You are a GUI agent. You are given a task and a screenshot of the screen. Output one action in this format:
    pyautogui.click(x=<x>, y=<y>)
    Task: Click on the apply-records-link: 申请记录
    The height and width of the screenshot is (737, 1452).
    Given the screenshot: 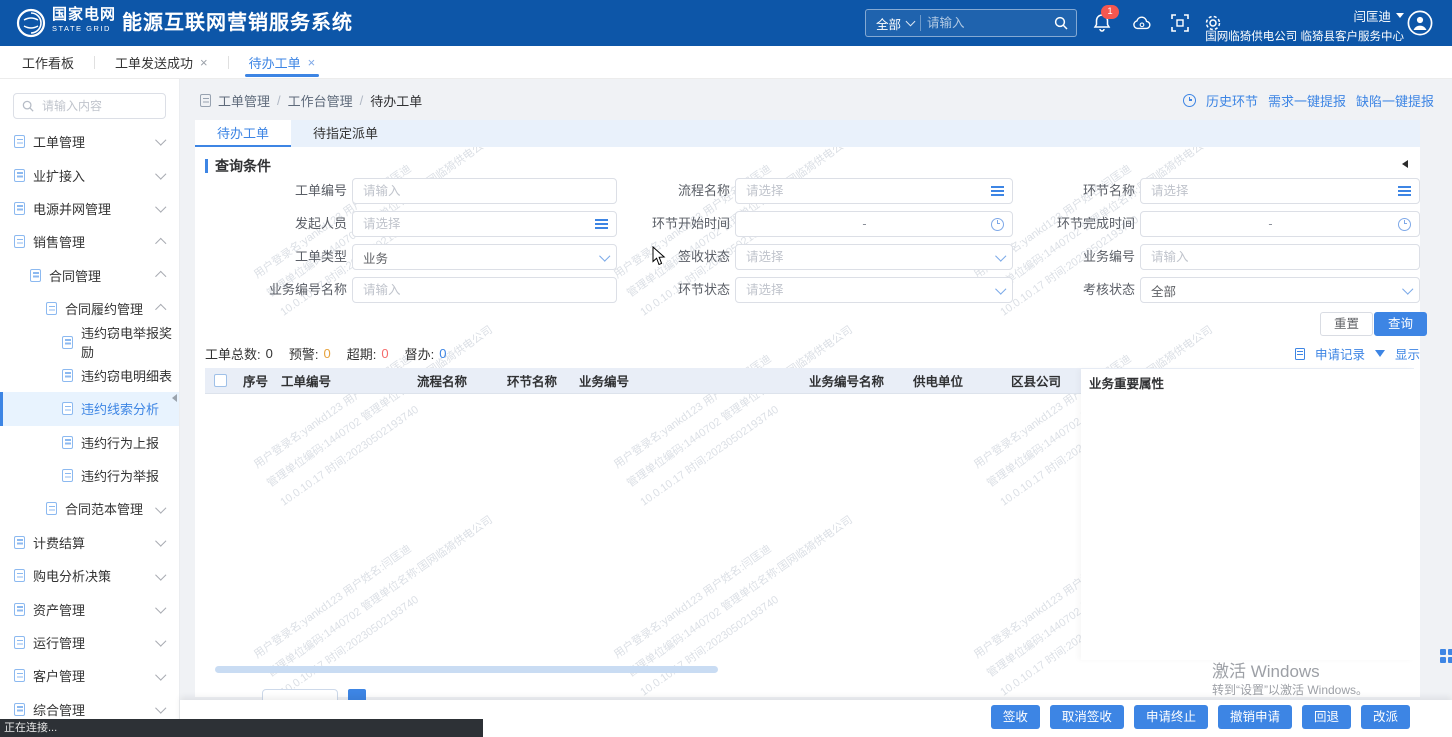 What is the action you would take?
    pyautogui.click(x=1340, y=353)
    